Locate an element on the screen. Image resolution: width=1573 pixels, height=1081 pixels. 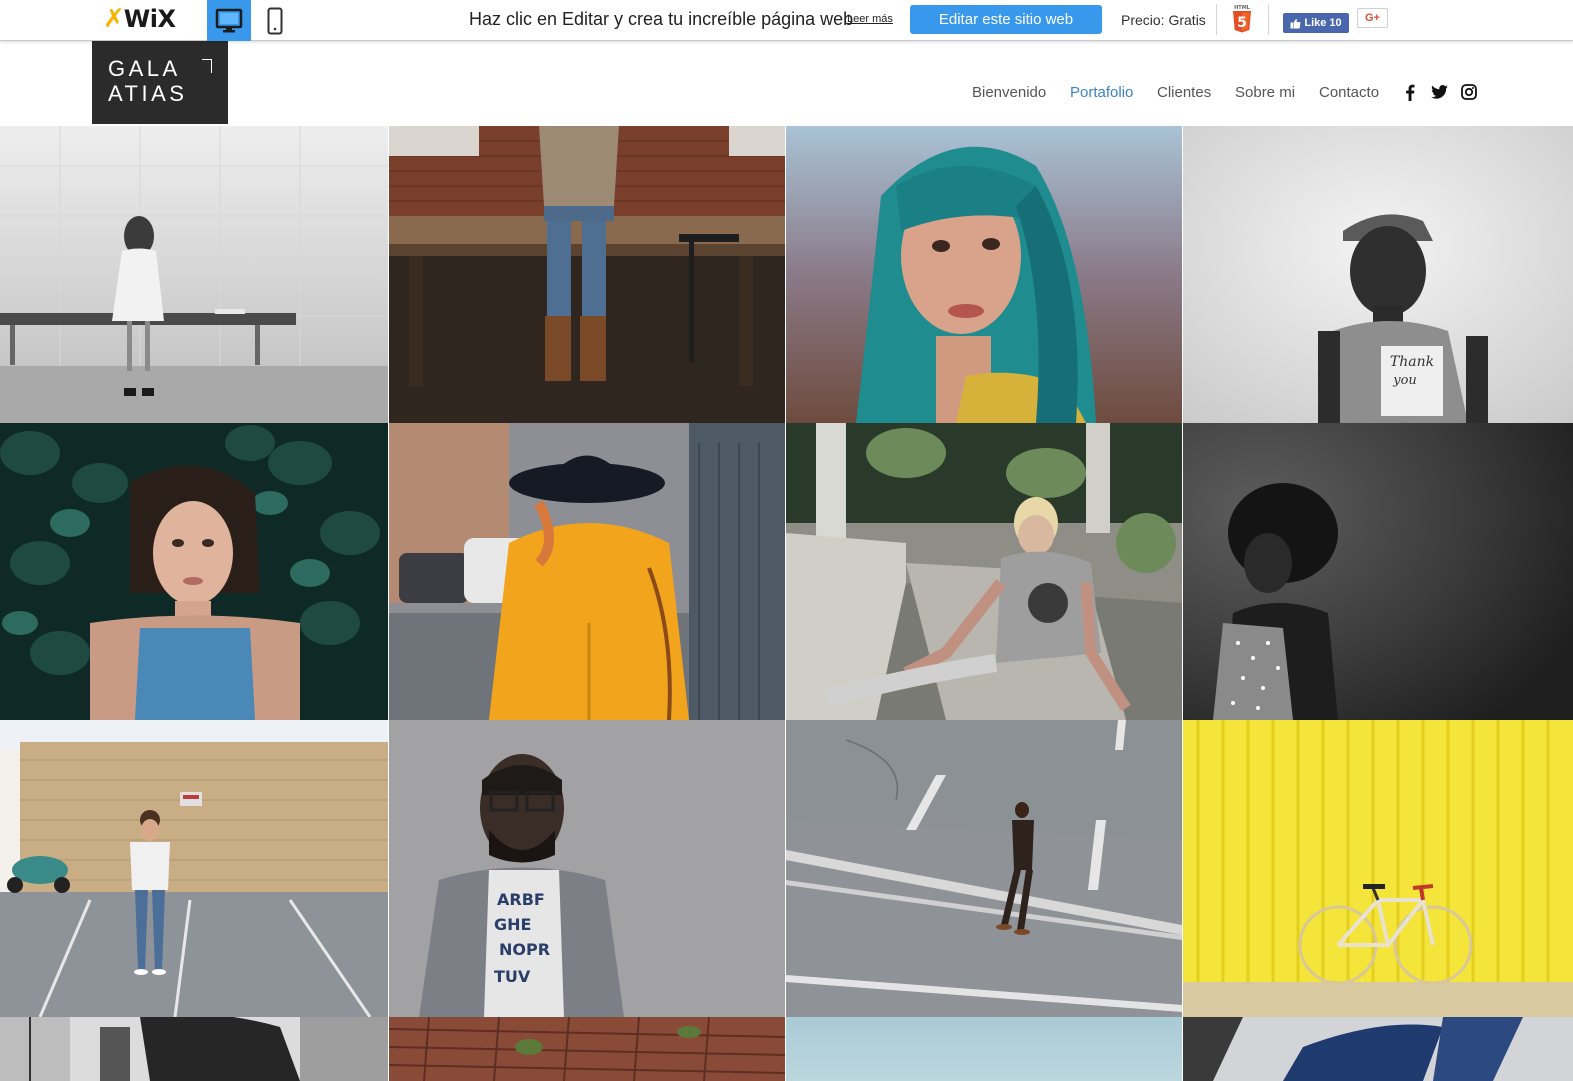
desktop-icon is located at coordinates (229, 20).